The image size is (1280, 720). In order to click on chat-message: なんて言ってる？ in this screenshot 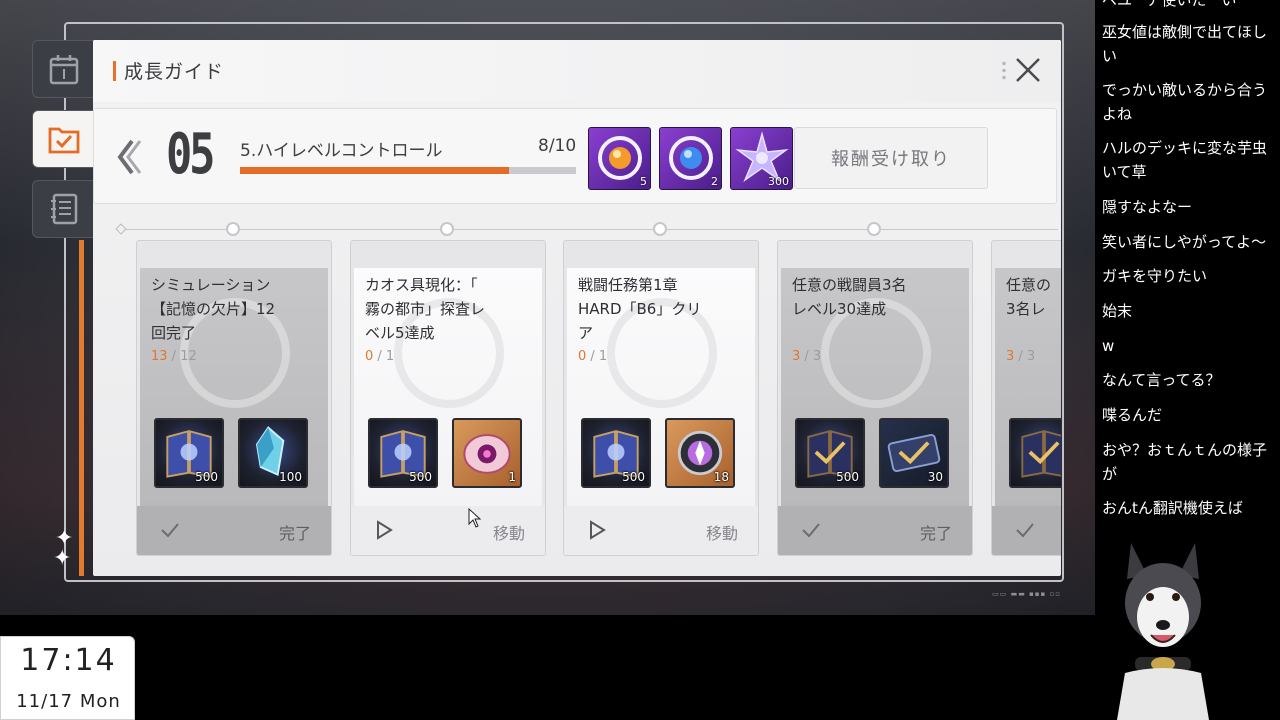, I will do `click(1161, 380)`.